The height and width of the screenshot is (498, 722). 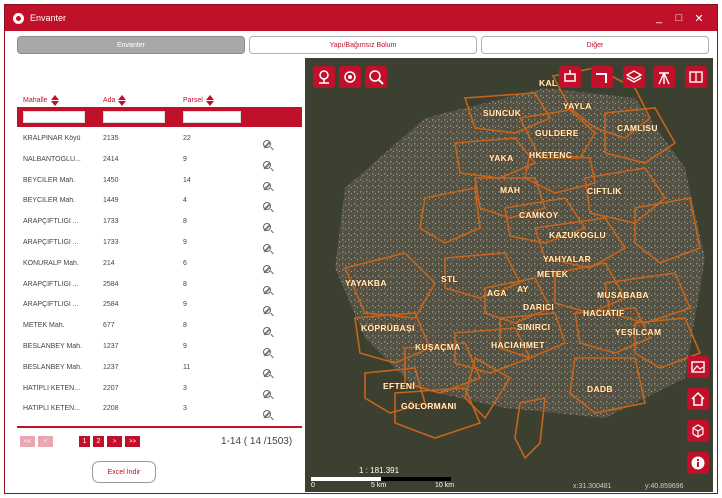 I want to click on map-label: KAZUKOGLU, so click(x=577, y=235).